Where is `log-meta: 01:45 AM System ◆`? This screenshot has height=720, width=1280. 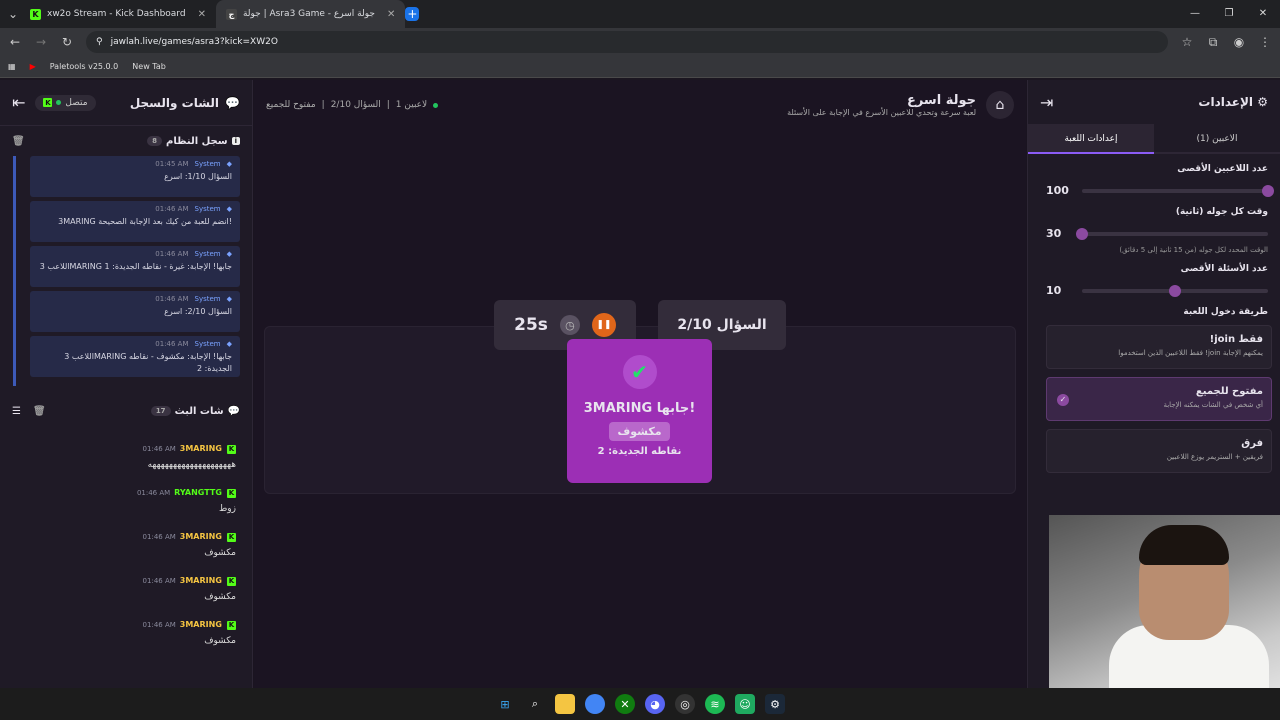 log-meta: 01:45 AM System ◆ is located at coordinates (135, 164).